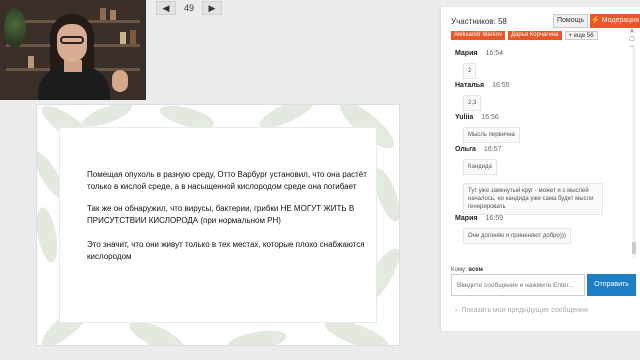 The image size is (640, 360). I want to click on message-time: 16:54, so click(494, 53).